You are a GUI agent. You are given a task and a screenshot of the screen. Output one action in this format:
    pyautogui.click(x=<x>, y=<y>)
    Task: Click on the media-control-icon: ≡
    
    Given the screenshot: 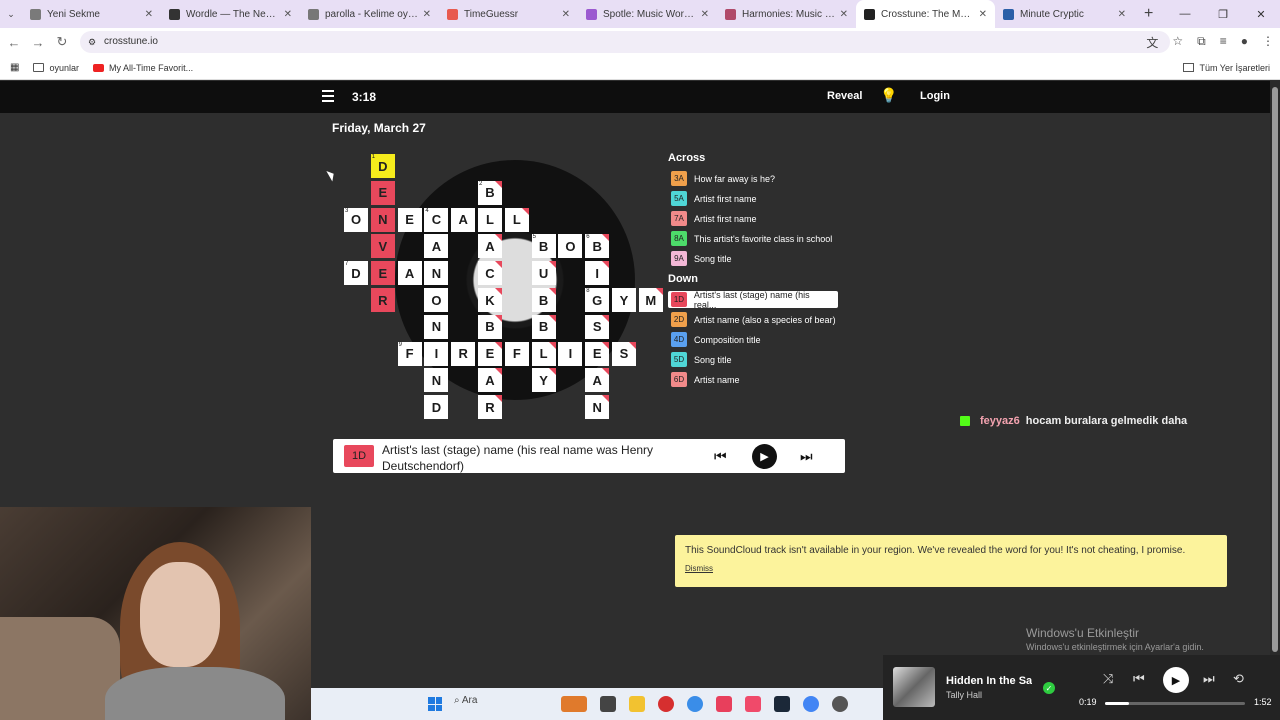 What is the action you would take?
    pyautogui.click(x=1223, y=42)
    